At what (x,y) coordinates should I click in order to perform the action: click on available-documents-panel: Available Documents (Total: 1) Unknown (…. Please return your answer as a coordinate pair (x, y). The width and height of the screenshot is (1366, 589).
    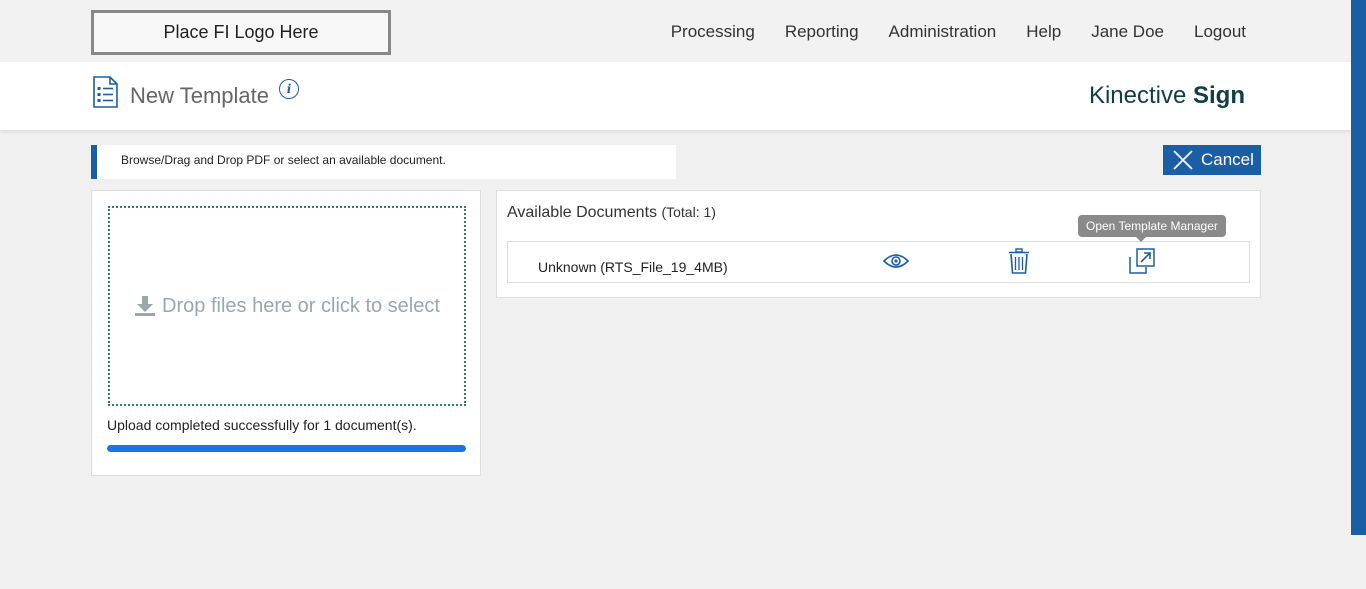
    Looking at the image, I should click on (878, 244).